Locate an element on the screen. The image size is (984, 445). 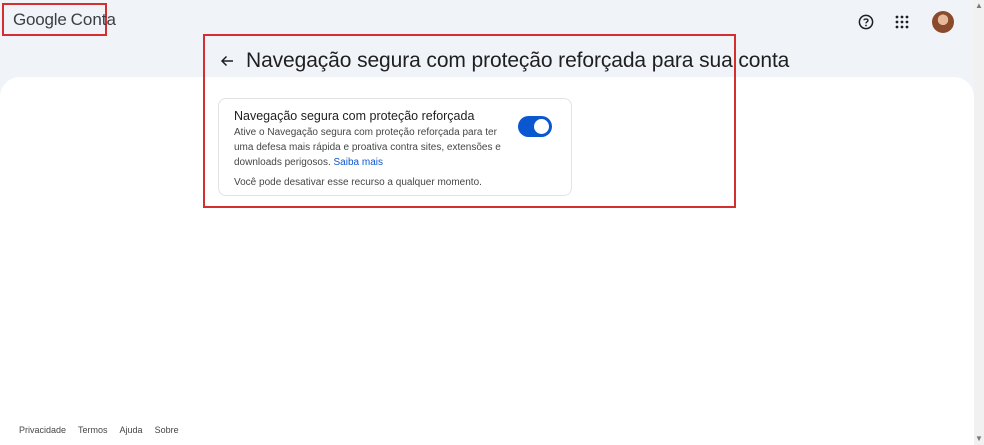
footer-link-terms: Termos is located at coordinates (93, 430).